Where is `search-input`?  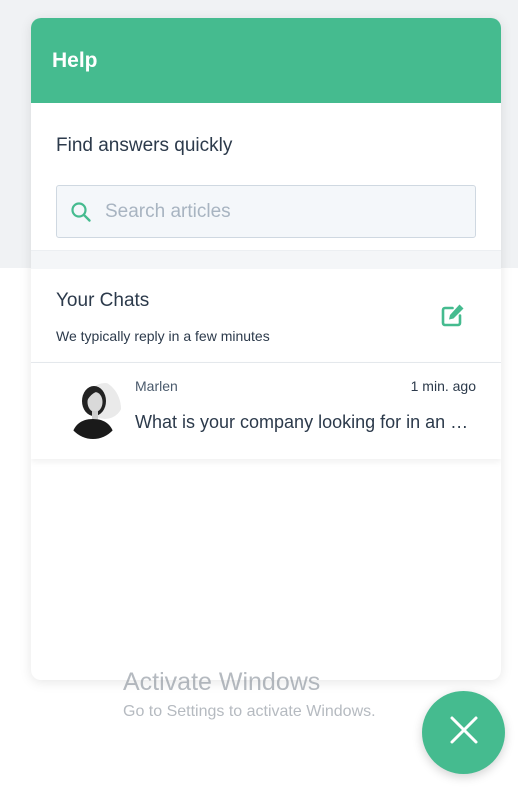
search-input is located at coordinates (285, 211).